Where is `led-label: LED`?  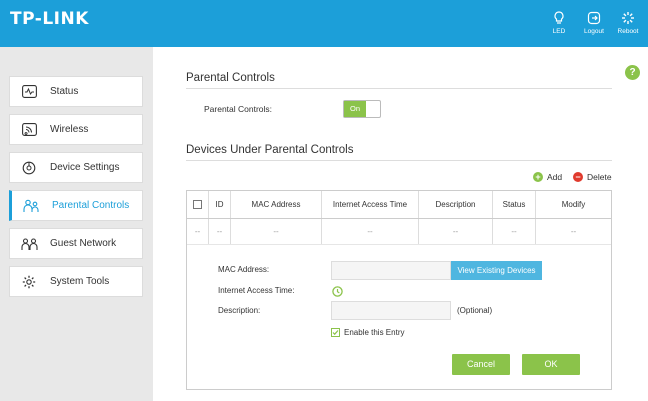
led-label: LED is located at coordinates (559, 31).